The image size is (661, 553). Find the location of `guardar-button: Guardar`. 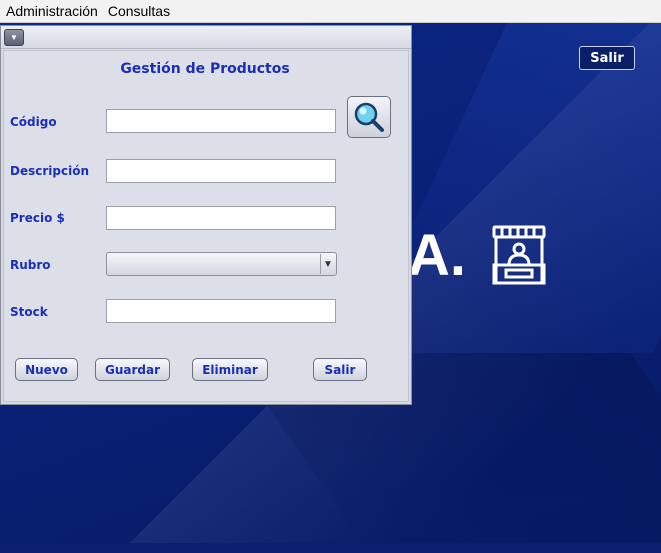

guardar-button: Guardar is located at coordinates (132, 369).